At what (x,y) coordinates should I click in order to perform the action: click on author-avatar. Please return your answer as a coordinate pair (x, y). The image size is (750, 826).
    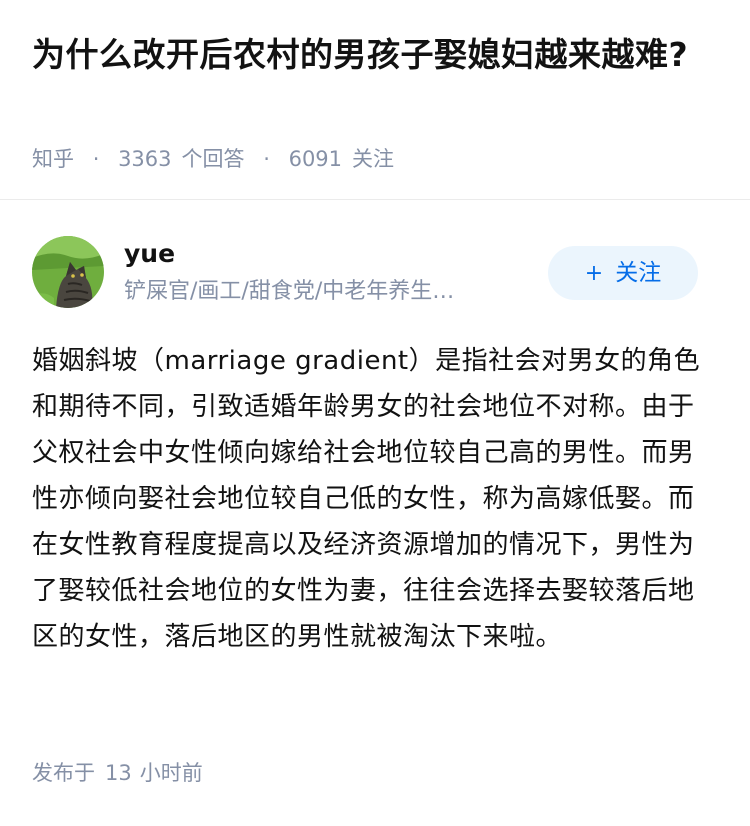
    Looking at the image, I should click on (68, 272).